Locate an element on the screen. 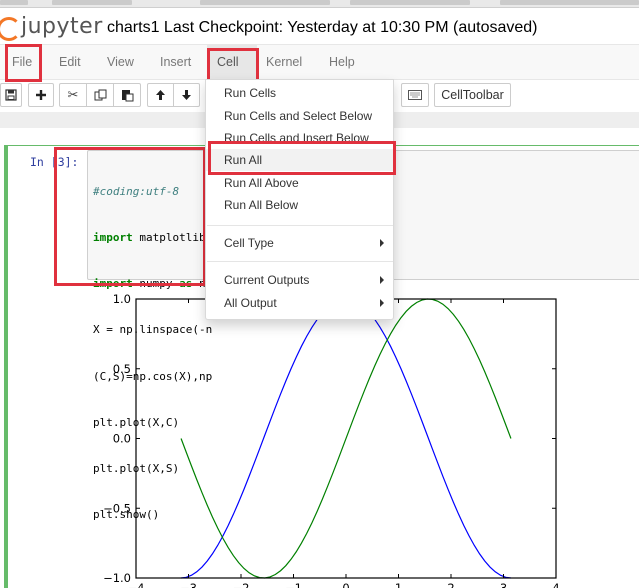 The width and height of the screenshot is (639, 588). jupyter-logo-text: jupyter is located at coordinates (62, 26).